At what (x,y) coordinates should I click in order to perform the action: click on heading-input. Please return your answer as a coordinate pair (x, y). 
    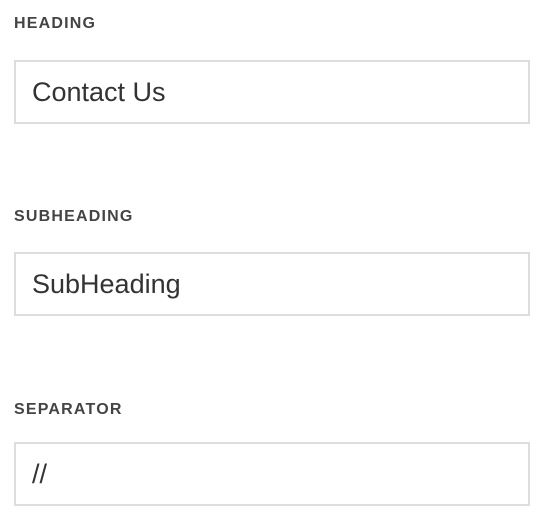
    Looking at the image, I should click on (272, 92).